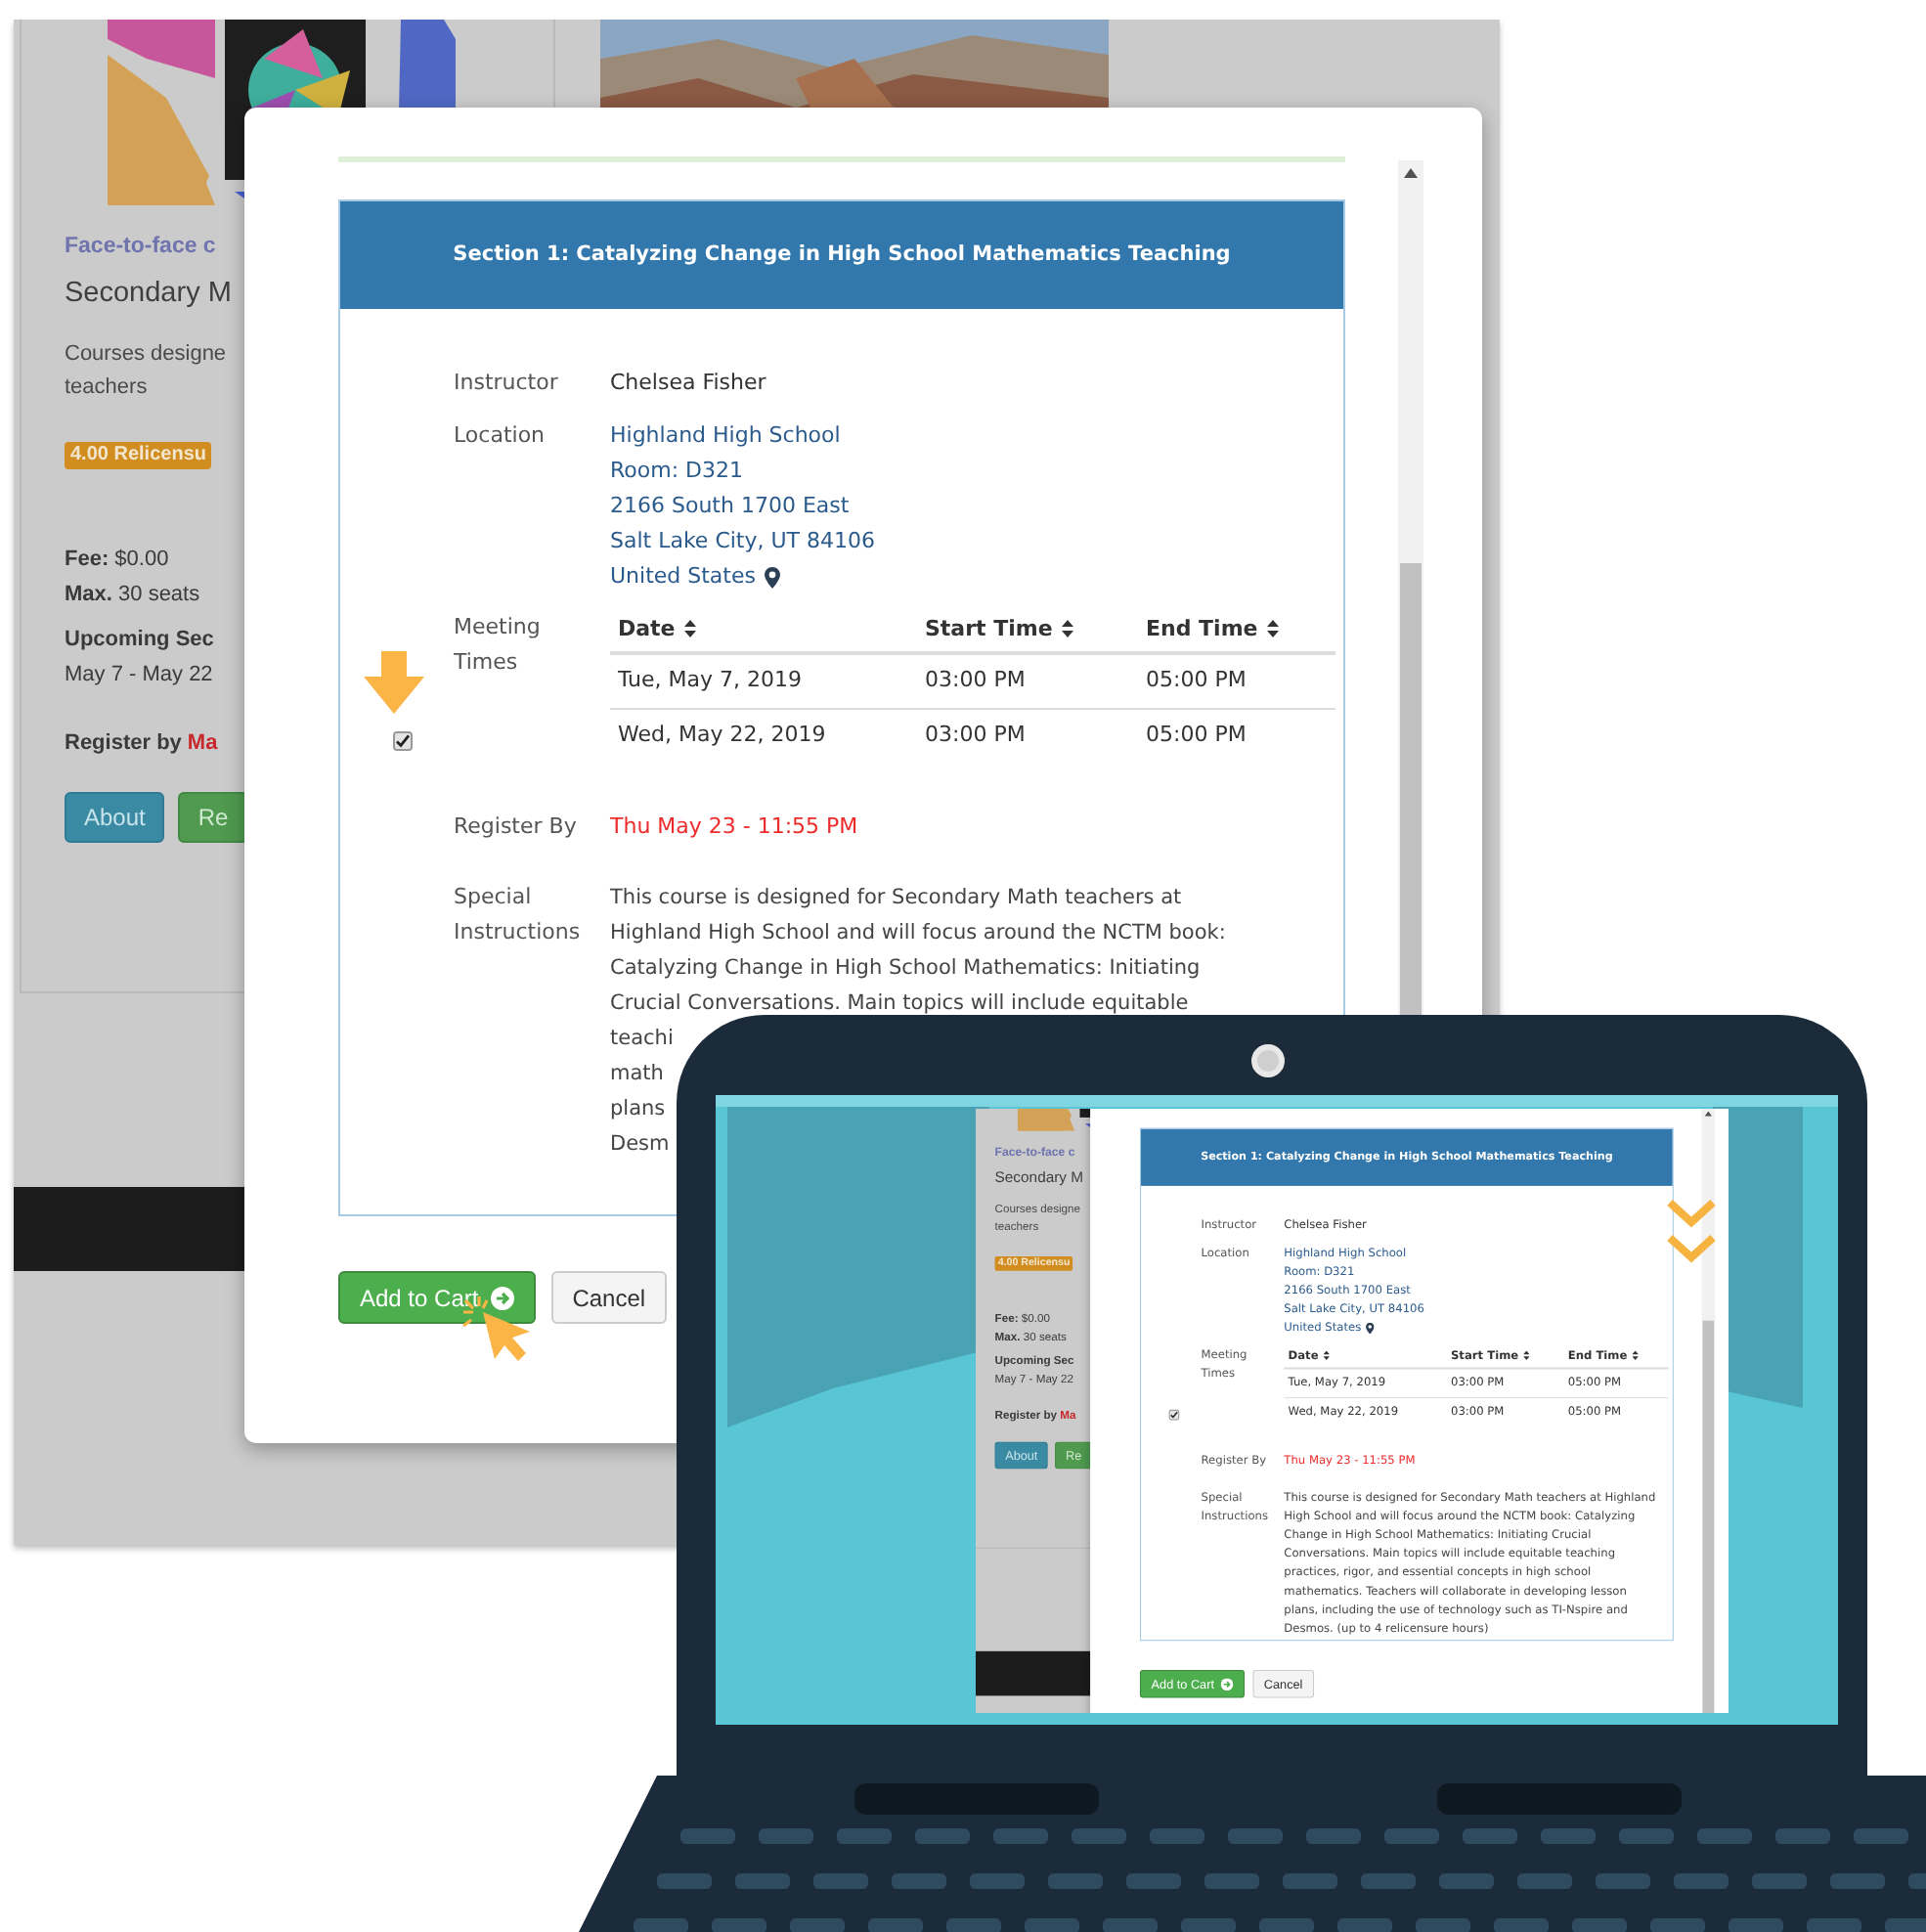  I want to click on field-label: Register By, so click(517, 827).